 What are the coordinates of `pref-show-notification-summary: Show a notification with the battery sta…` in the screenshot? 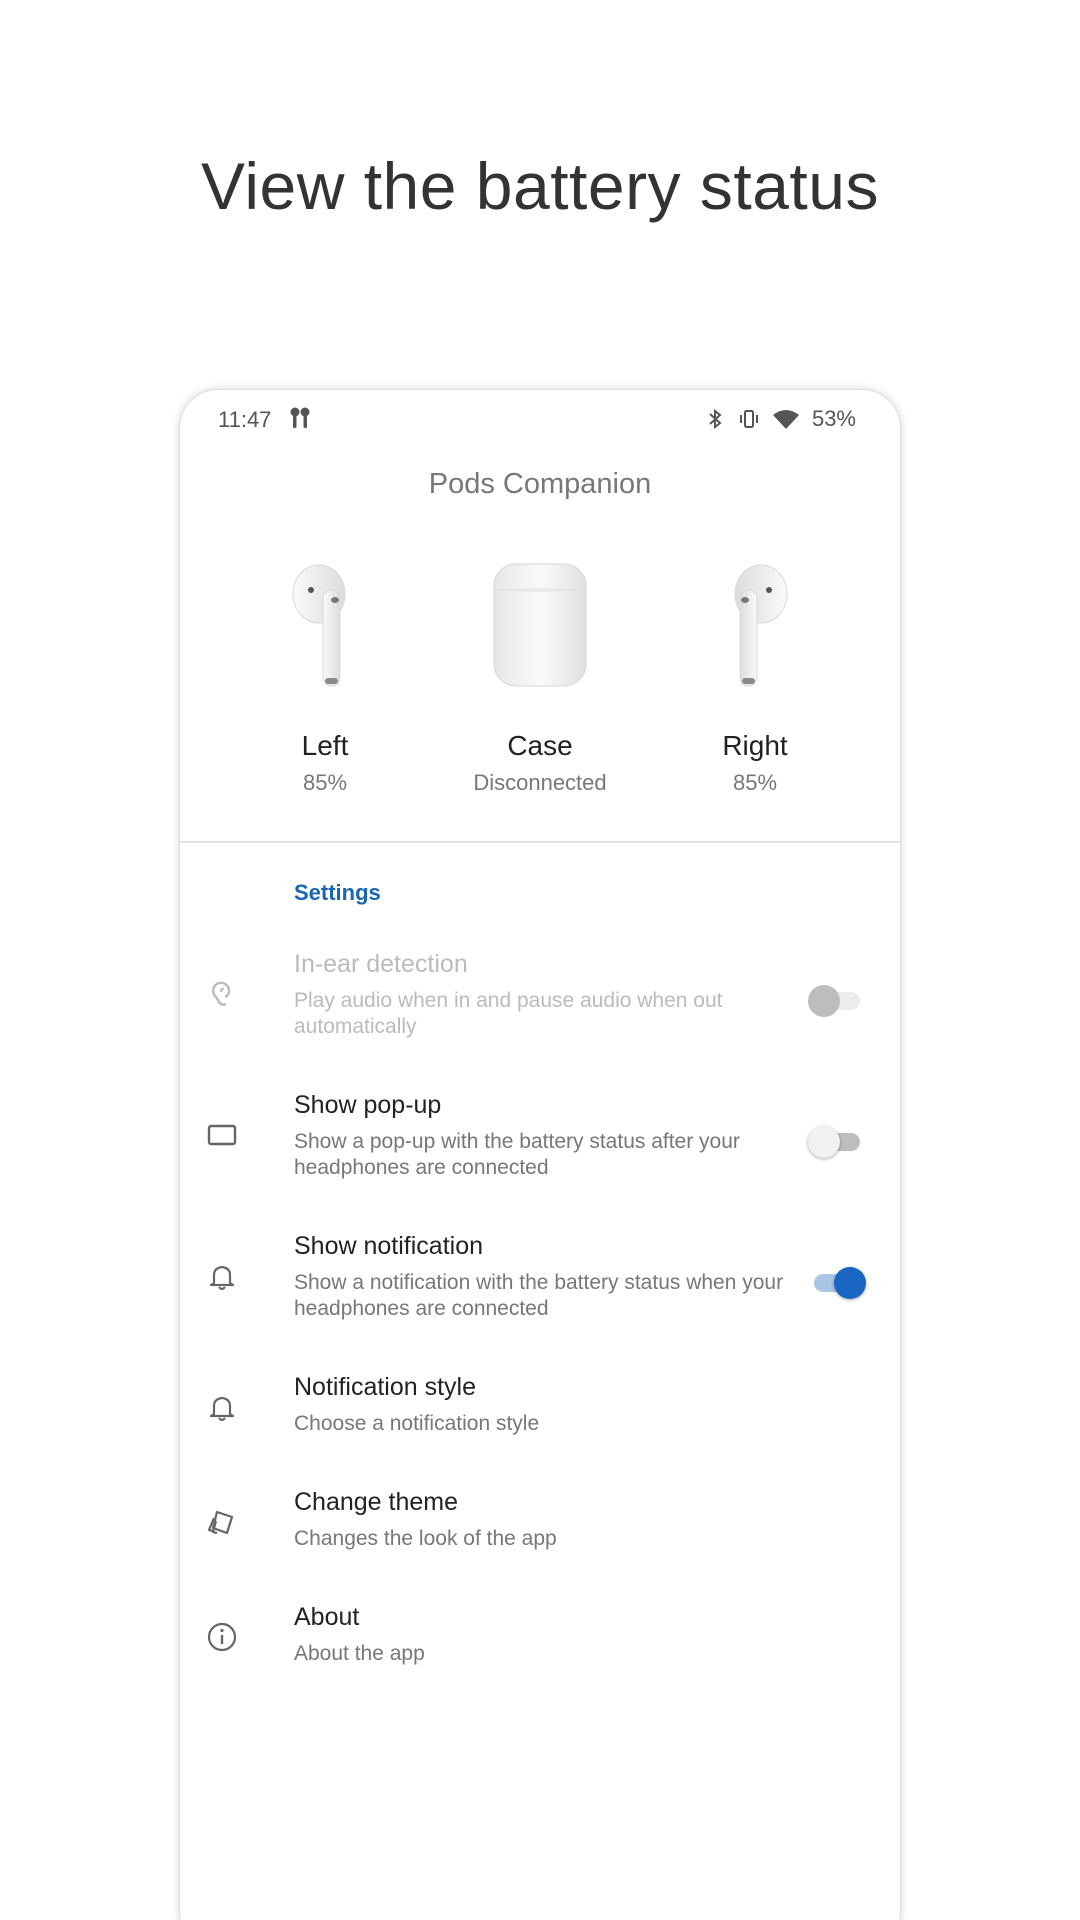 It's located at (539, 1295).